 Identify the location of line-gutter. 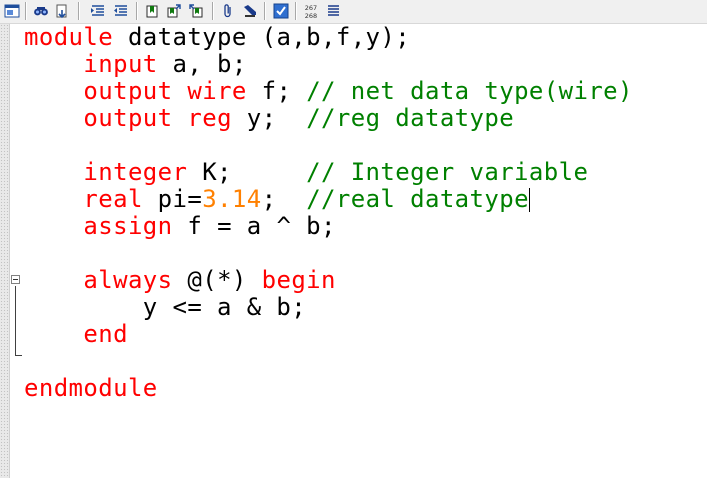
(4, 251).